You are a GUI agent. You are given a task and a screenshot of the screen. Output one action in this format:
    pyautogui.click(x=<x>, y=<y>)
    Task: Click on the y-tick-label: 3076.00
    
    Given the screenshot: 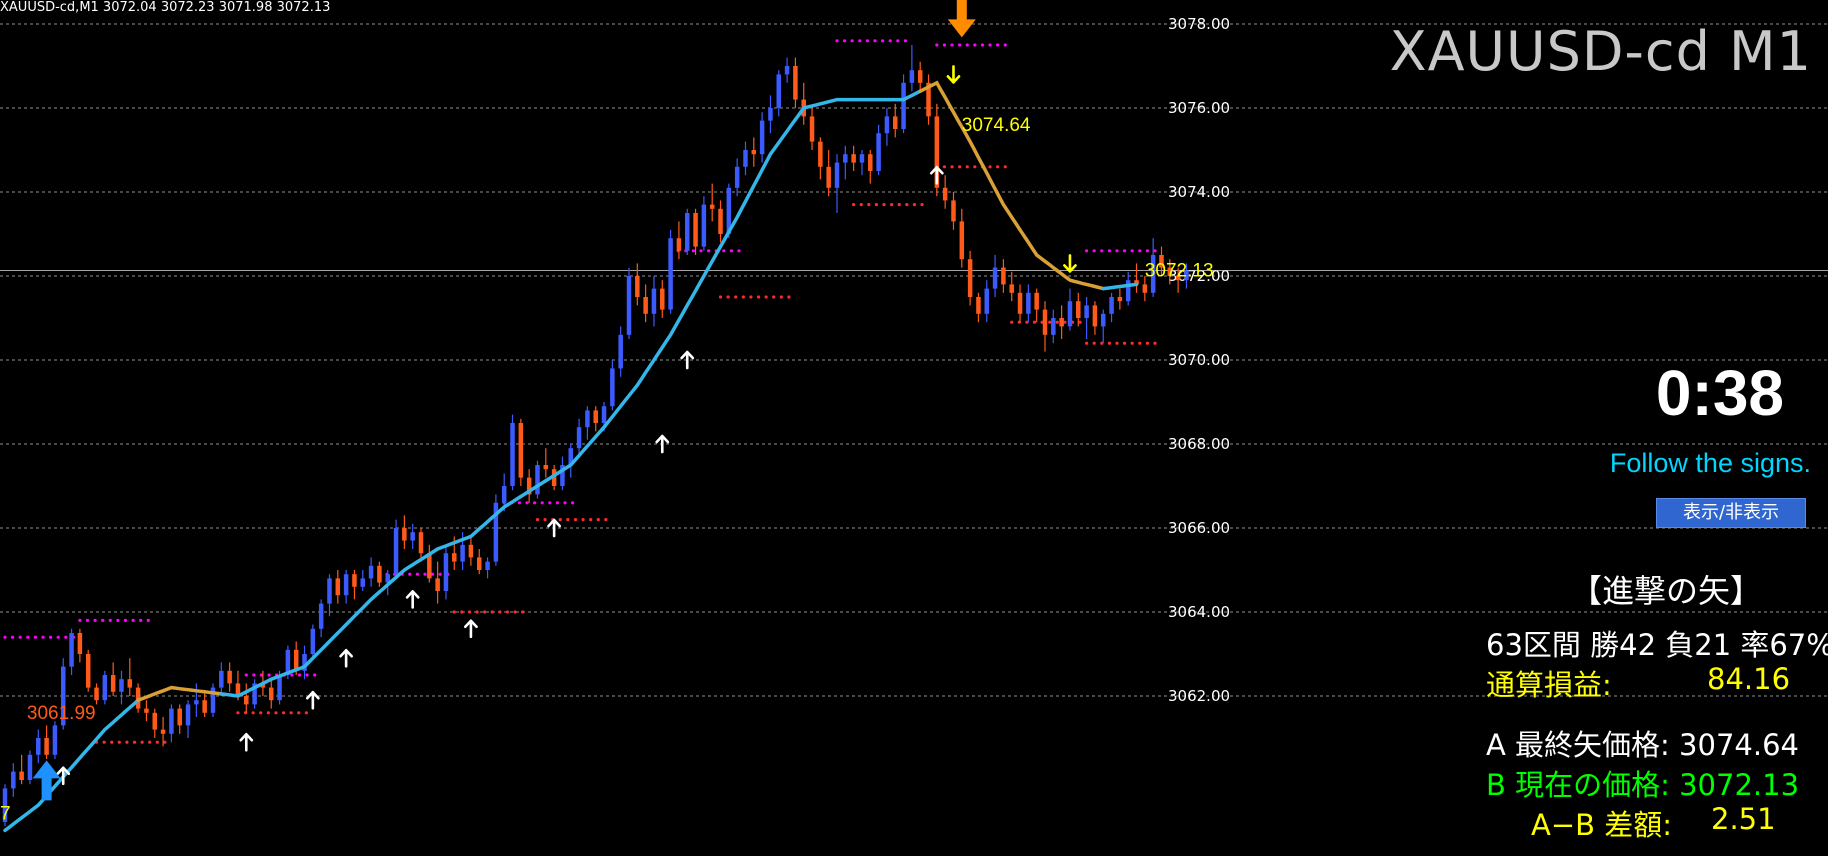 What is the action you would take?
    pyautogui.click(x=1199, y=108)
    